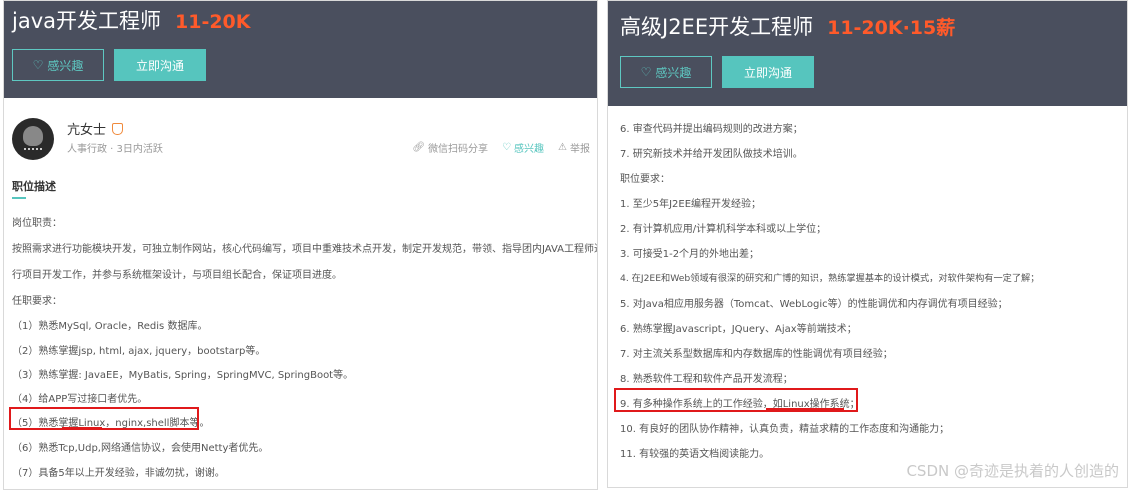 This screenshot has width=1133, height=490. What do you see at coordinates (738, 329) in the screenshot?
I see `desc-line: 6. 熟练掌握Javascript，JQuery、Ajax等前端技术；` at bounding box center [738, 329].